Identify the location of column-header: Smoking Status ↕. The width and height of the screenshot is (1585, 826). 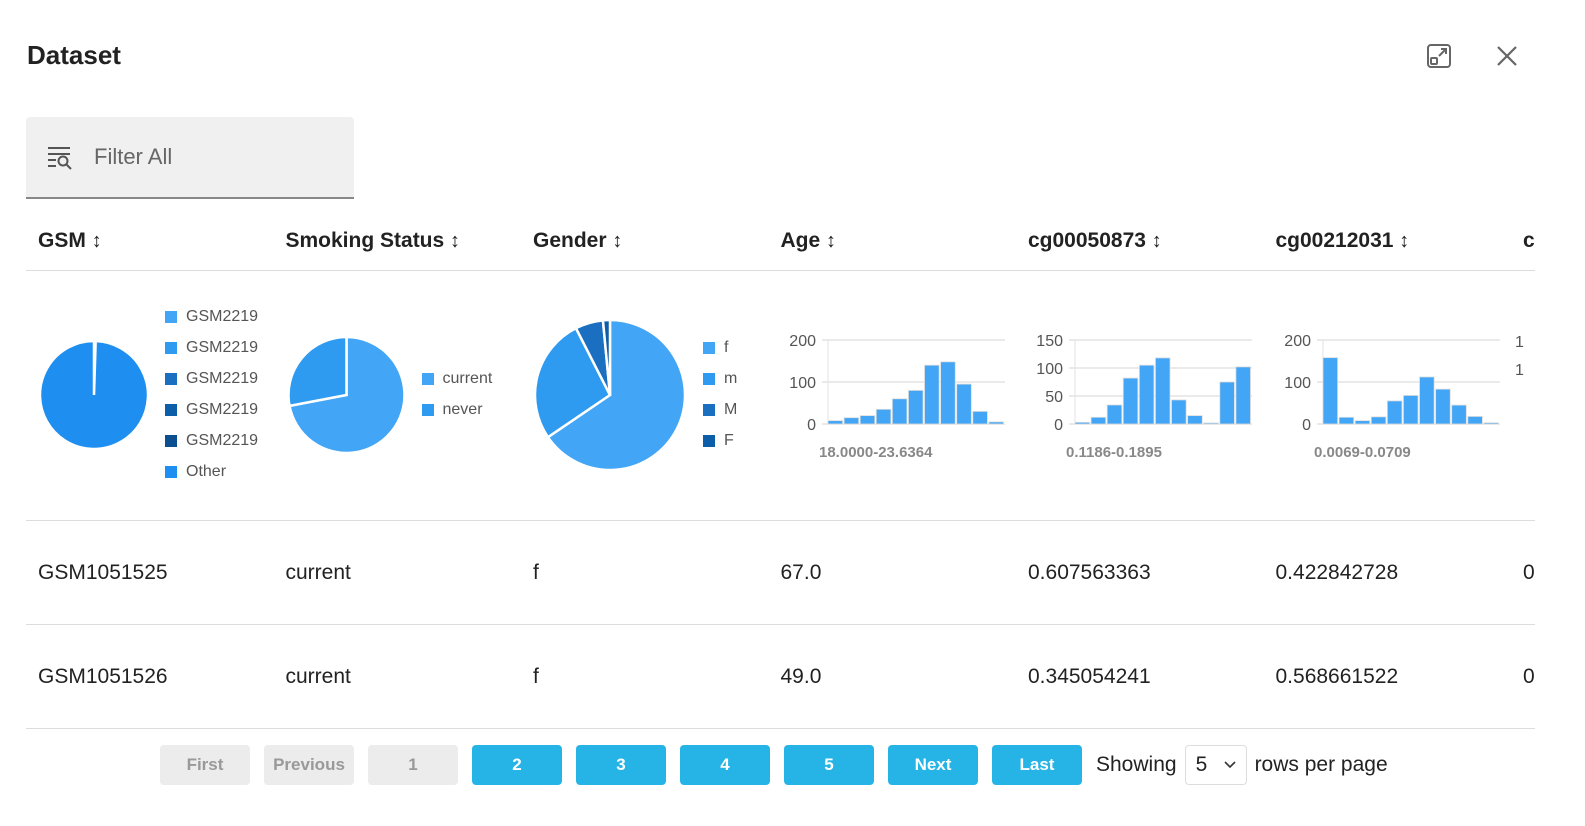
(398, 241).